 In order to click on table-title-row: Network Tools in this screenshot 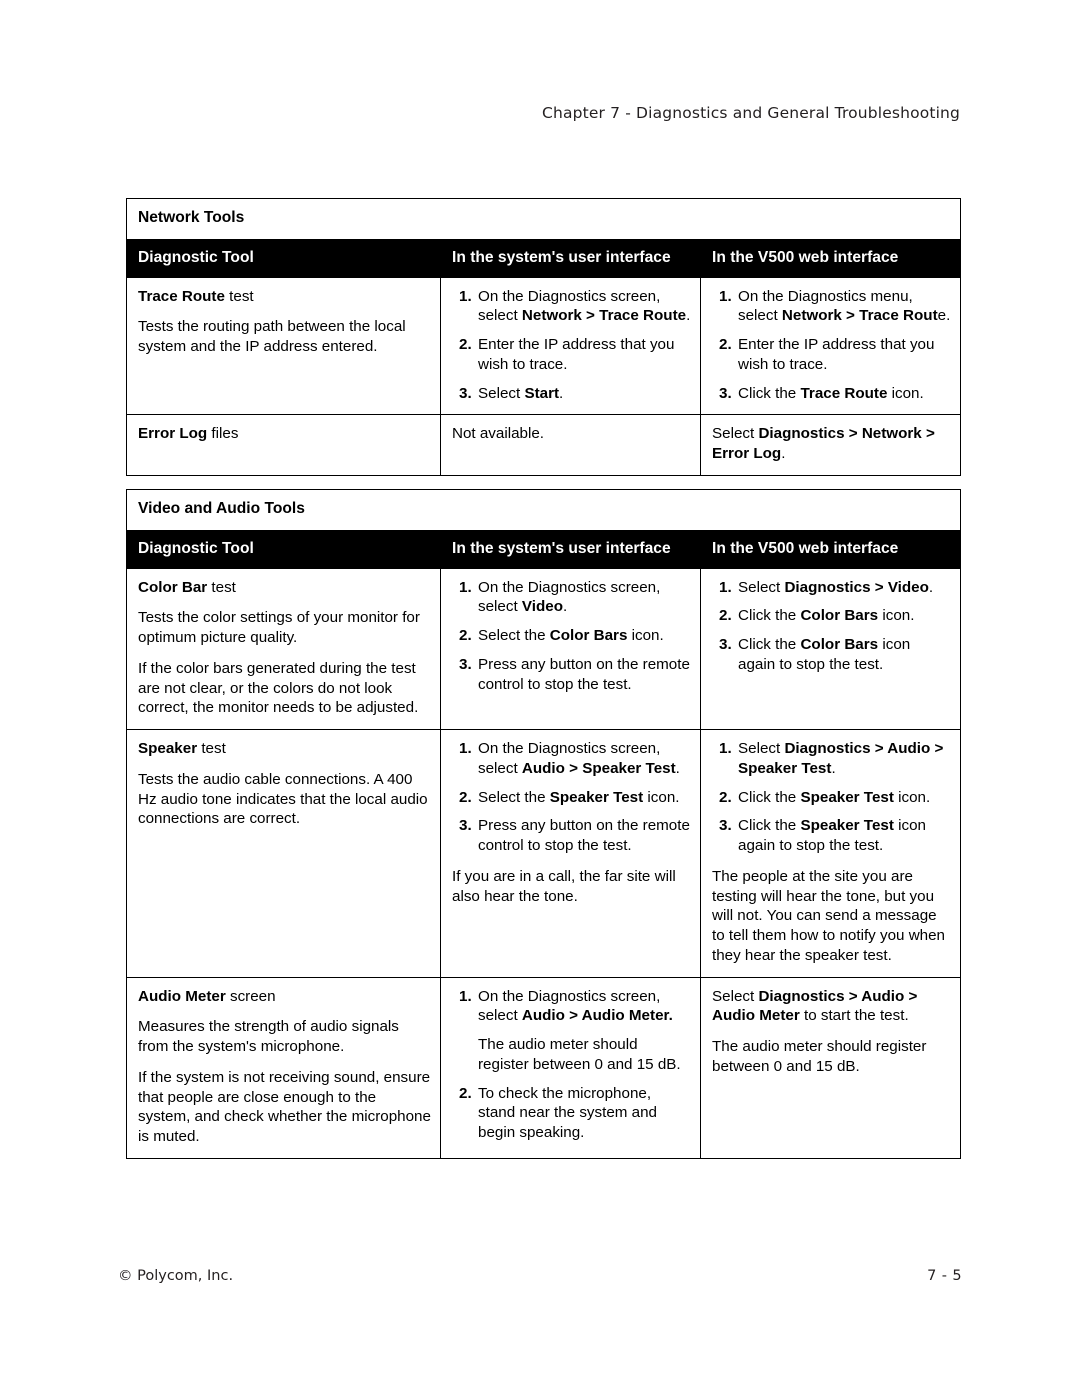, I will do `click(543, 219)`.